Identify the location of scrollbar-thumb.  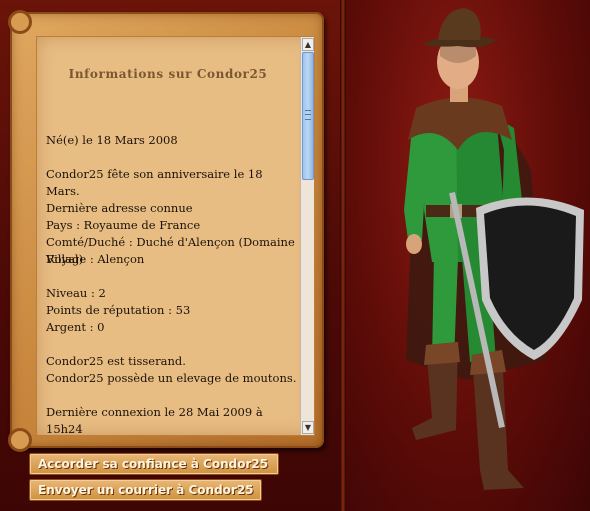
(308, 116).